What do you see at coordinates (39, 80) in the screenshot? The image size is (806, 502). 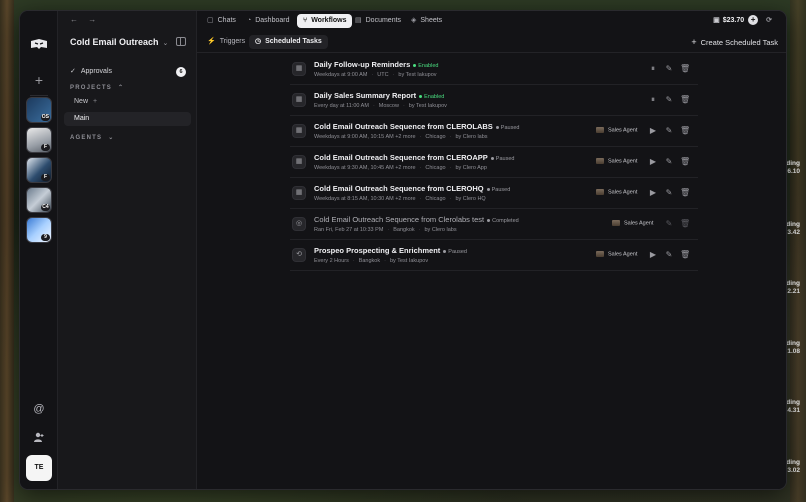 I see `add-workspace-icon: +` at bounding box center [39, 80].